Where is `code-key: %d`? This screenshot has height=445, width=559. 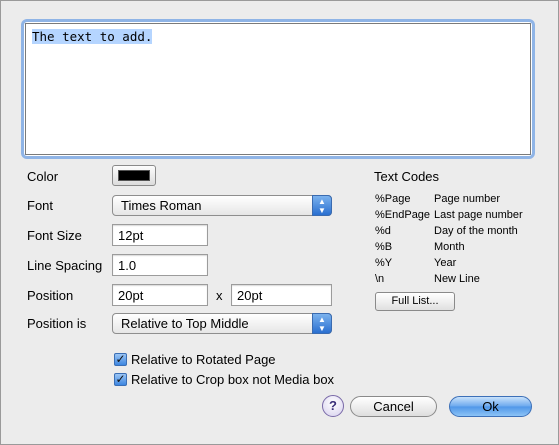 code-key: %d is located at coordinates (383, 231).